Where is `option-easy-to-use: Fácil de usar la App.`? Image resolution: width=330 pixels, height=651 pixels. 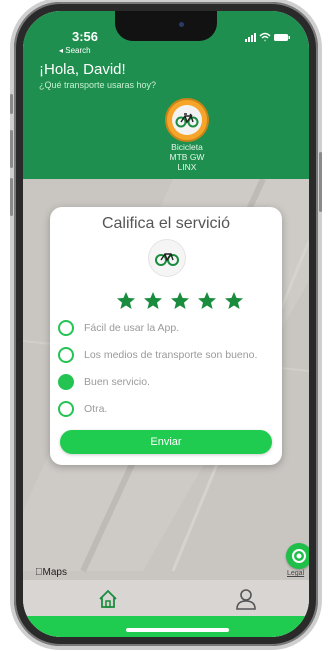
option-easy-to-use: Fácil de usar la App. is located at coordinates (168, 330).